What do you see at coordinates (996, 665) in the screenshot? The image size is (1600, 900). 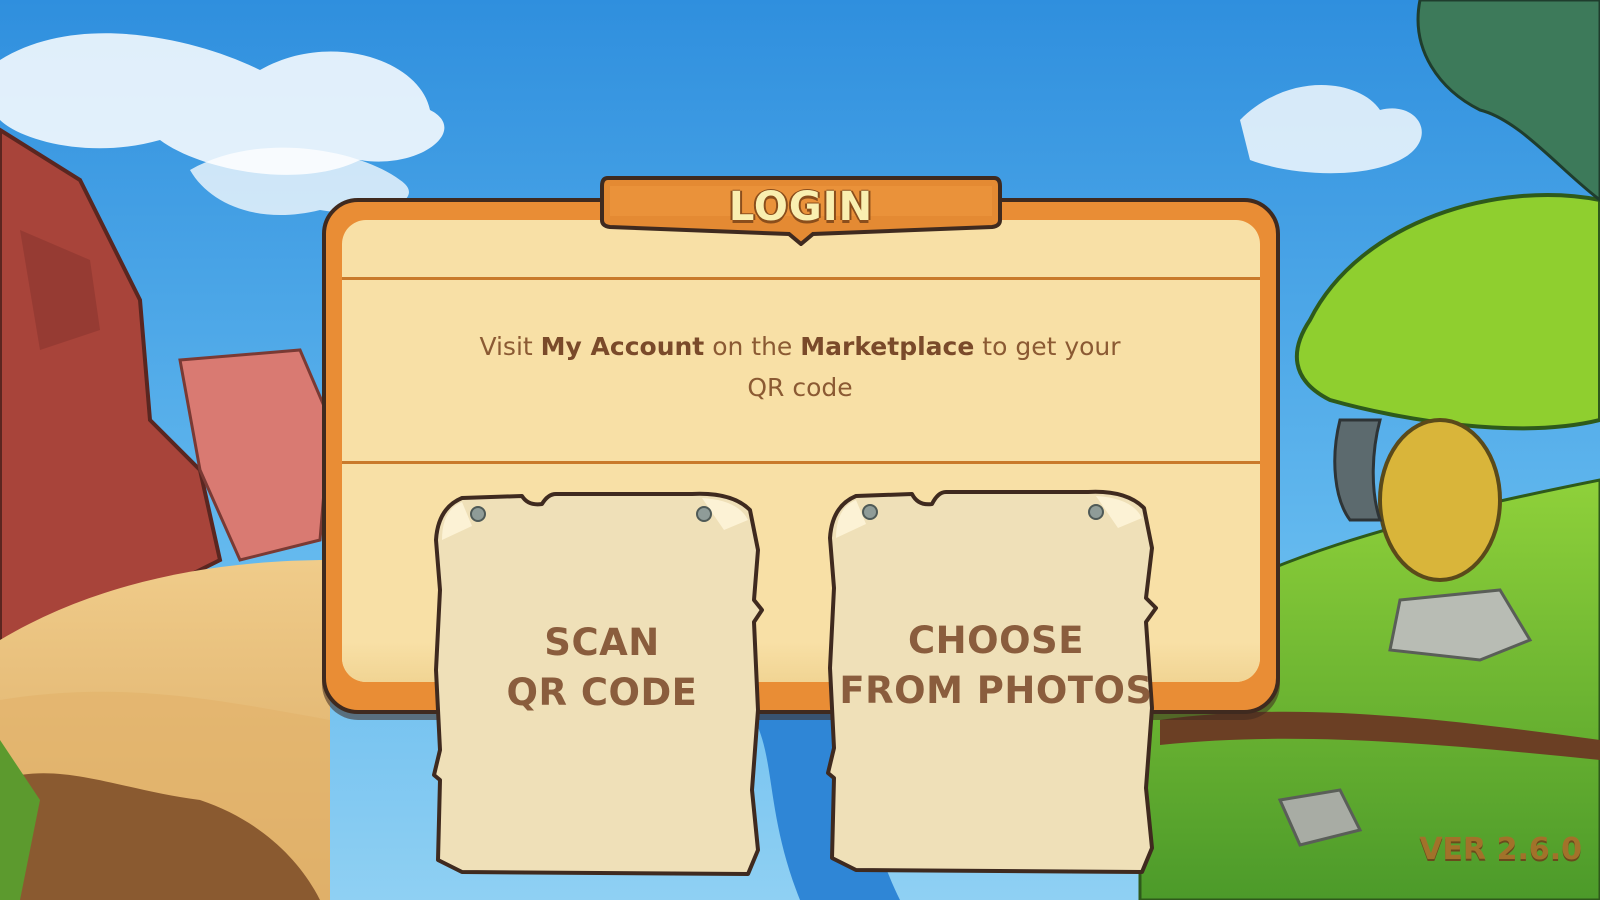 I see `photos-button-label: CHOOSE FROM PHOTOS` at bounding box center [996, 665].